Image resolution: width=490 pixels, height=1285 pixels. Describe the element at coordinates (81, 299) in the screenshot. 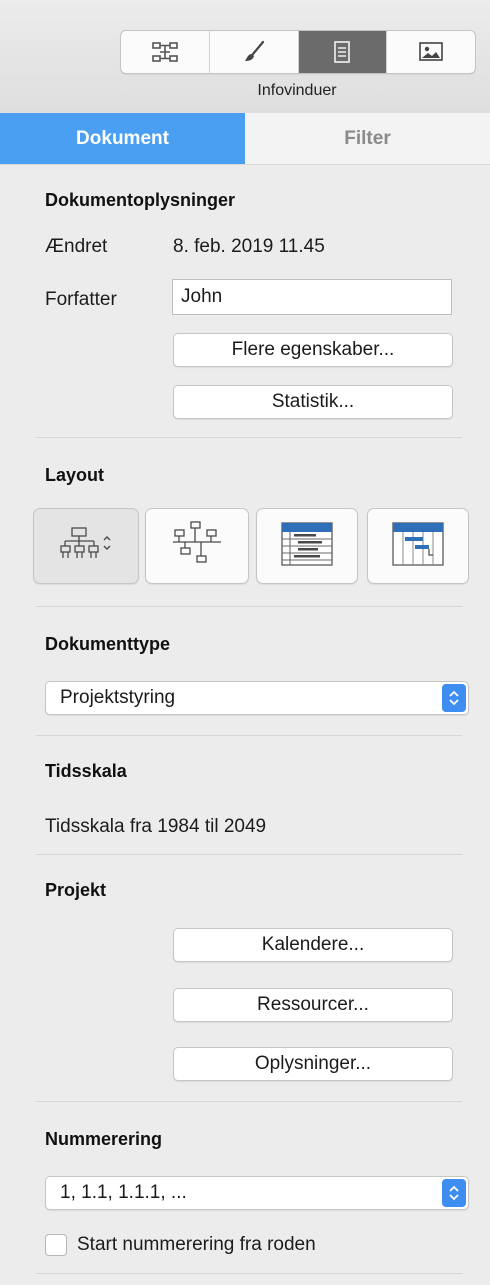

I see `author-label: Forfatter` at that location.